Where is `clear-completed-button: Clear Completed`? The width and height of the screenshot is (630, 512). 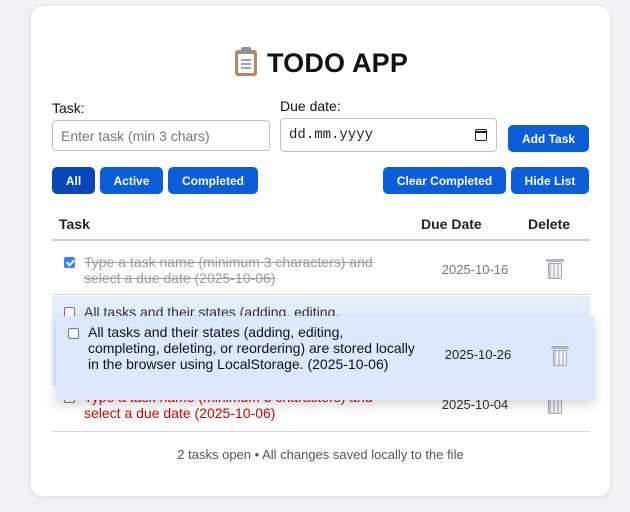 clear-completed-button: Clear Completed is located at coordinates (444, 180).